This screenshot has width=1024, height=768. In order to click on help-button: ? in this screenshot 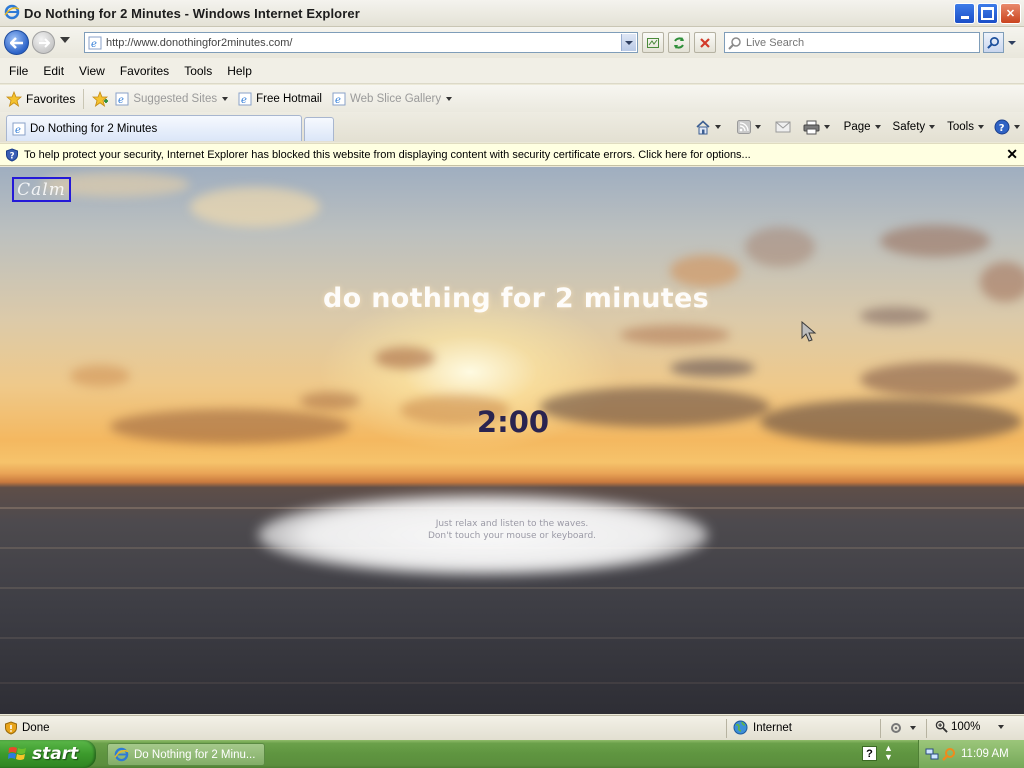, I will do `click(1007, 127)`.